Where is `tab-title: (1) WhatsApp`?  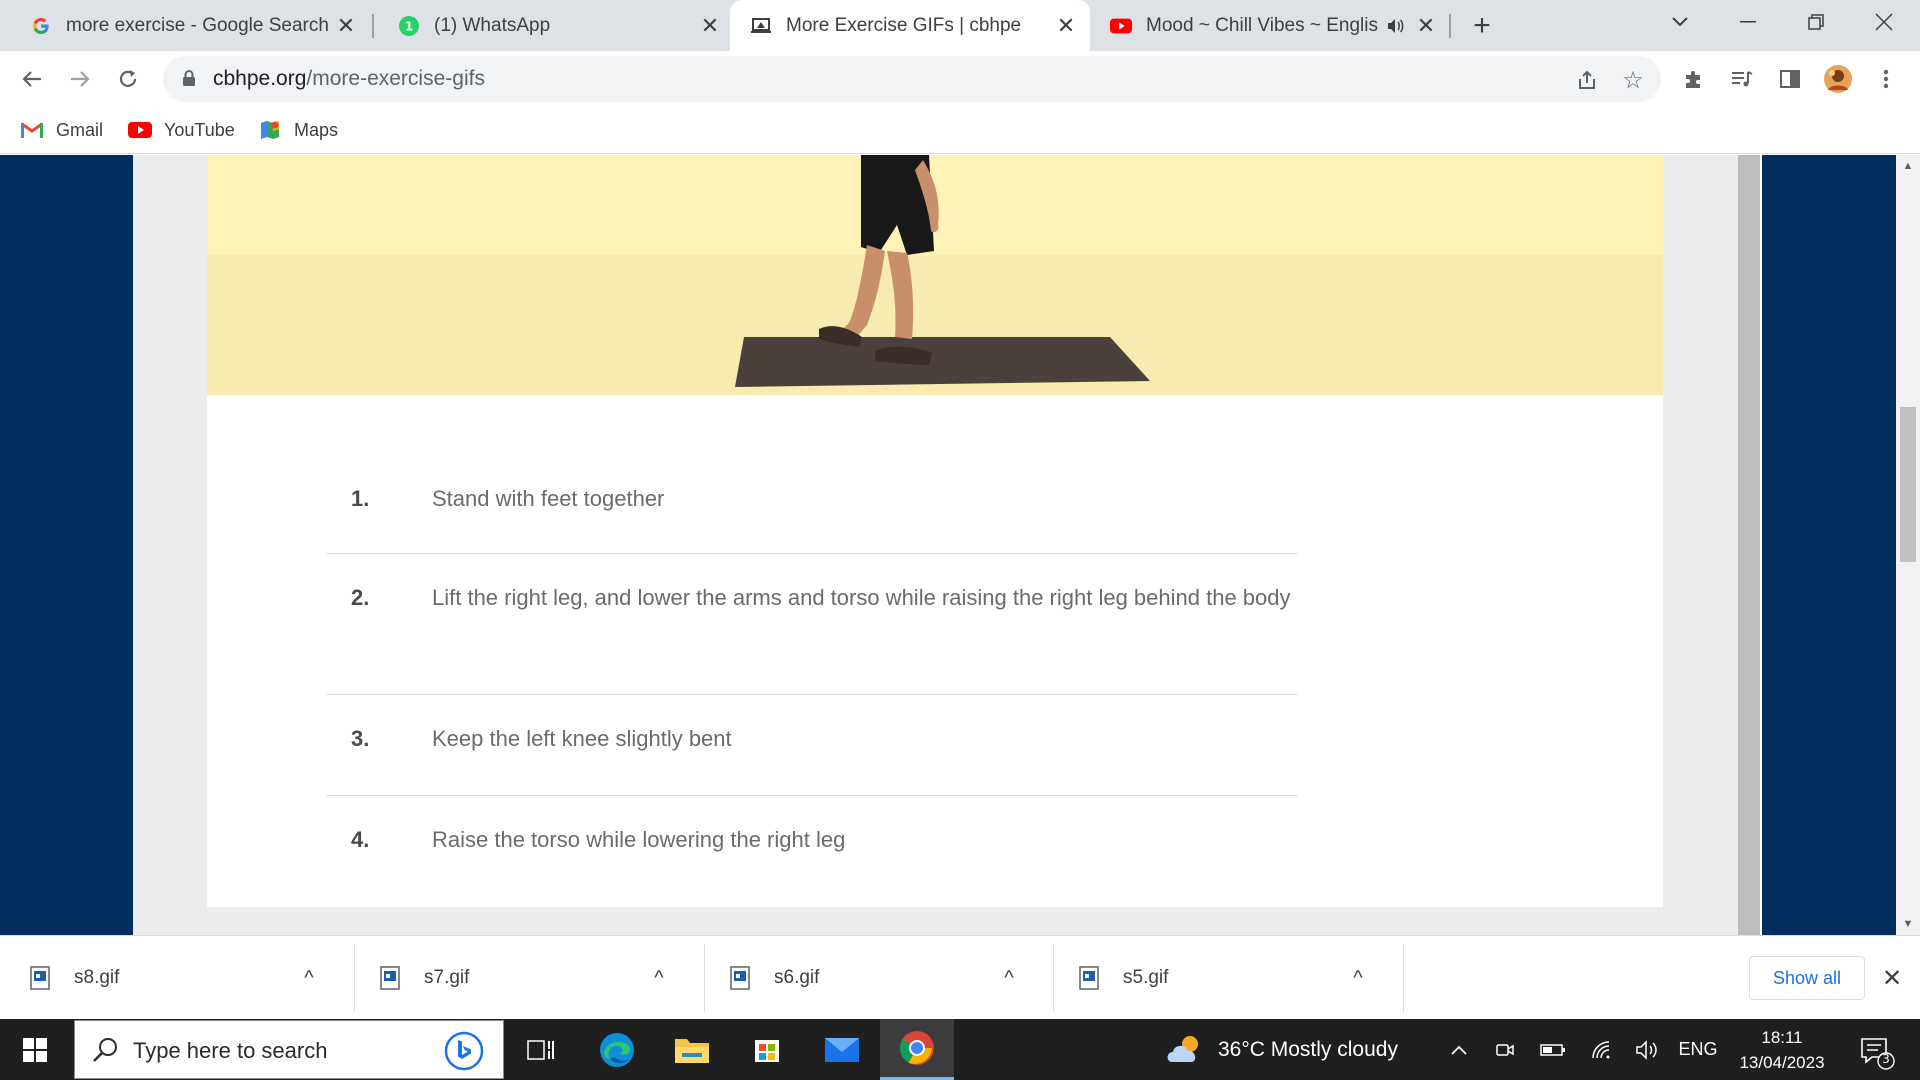 tab-title: (1) WhatsApp is located at coordinates (492, 25).